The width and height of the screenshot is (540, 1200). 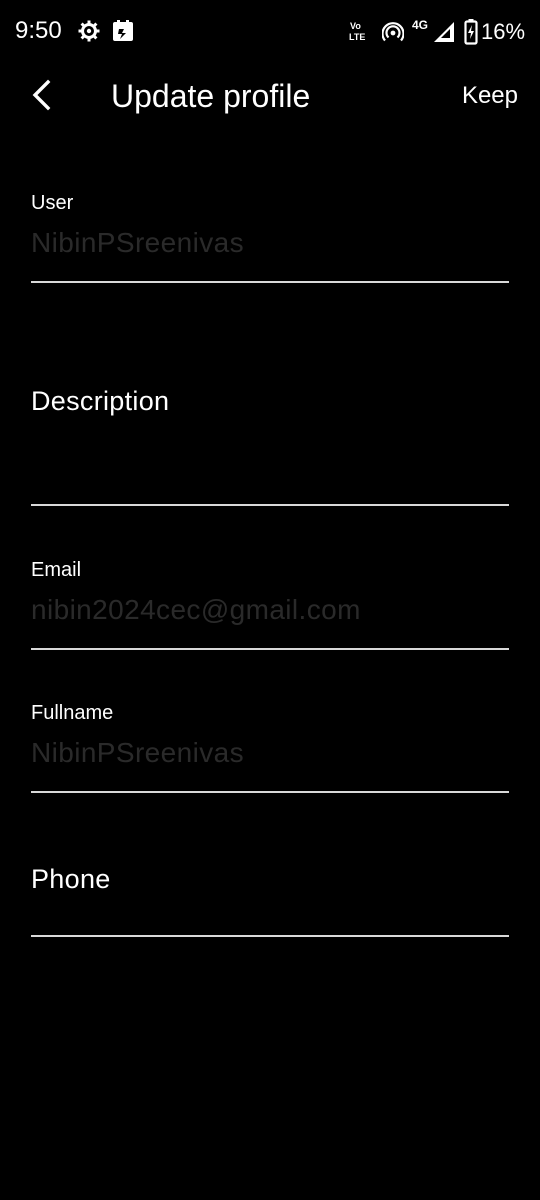 What do you see at coordinates (270, 901) in the screenshot?
I see `phone-field: Phone` at bounding box center [270, 901].